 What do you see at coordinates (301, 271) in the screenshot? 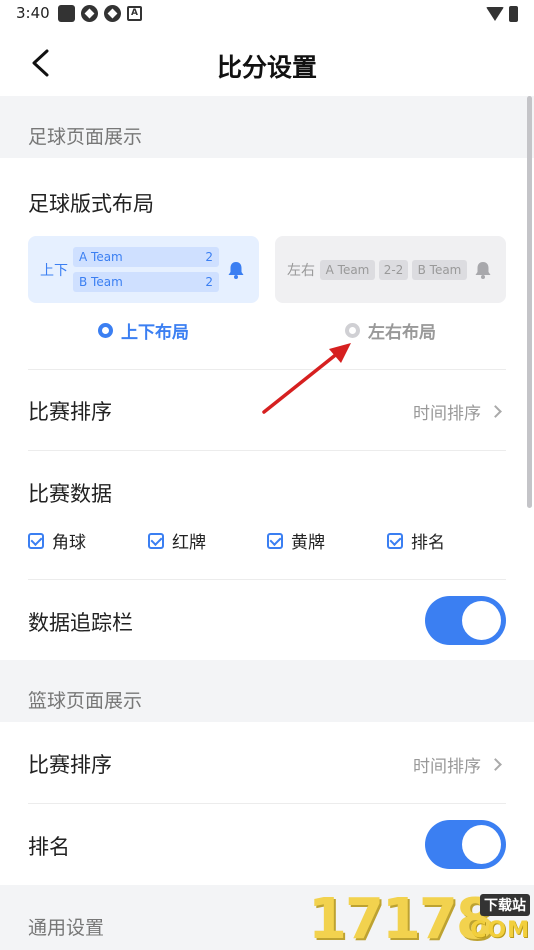
I see `layout-label: 左右` at bounding box center [301, 271].